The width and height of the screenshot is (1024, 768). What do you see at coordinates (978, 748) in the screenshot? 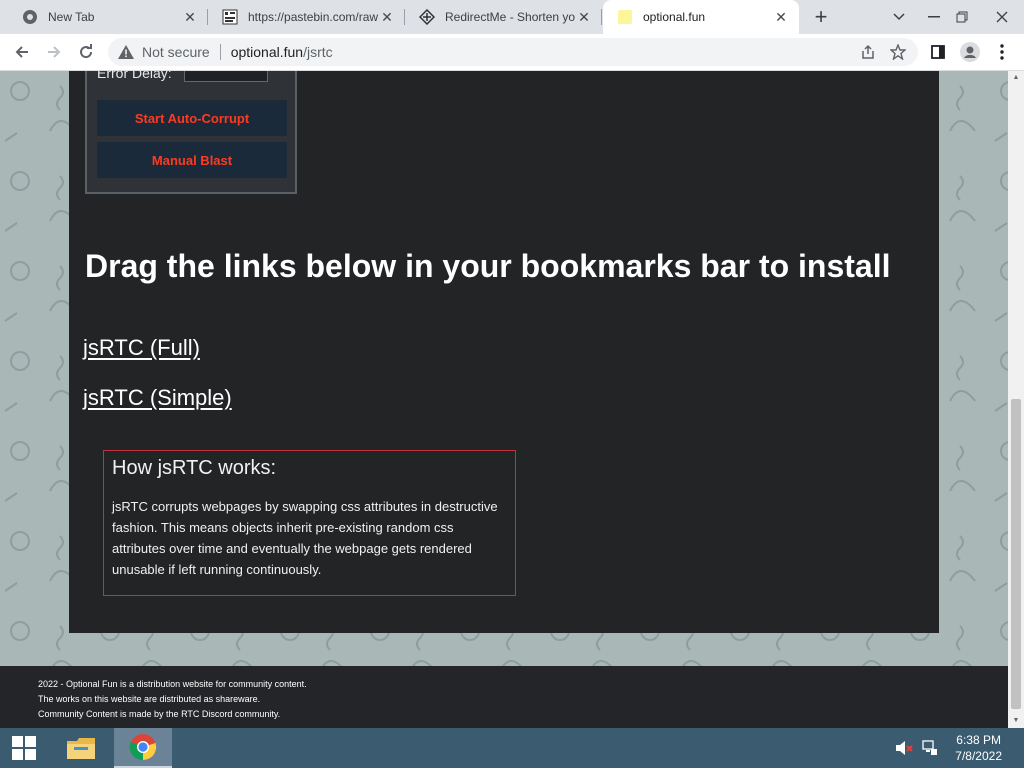
I see `system-clock: 6:38 PM 7/8/2022` at bounding box center [978, 748].